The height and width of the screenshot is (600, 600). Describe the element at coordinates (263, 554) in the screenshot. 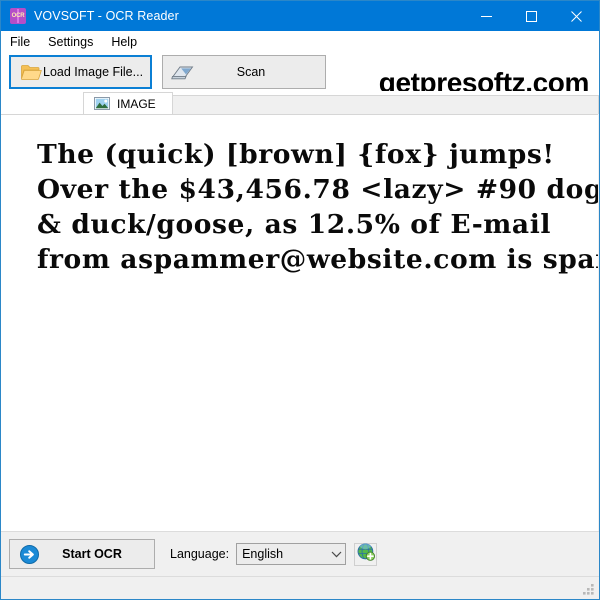

I see `language-selected-value: English` at that location.